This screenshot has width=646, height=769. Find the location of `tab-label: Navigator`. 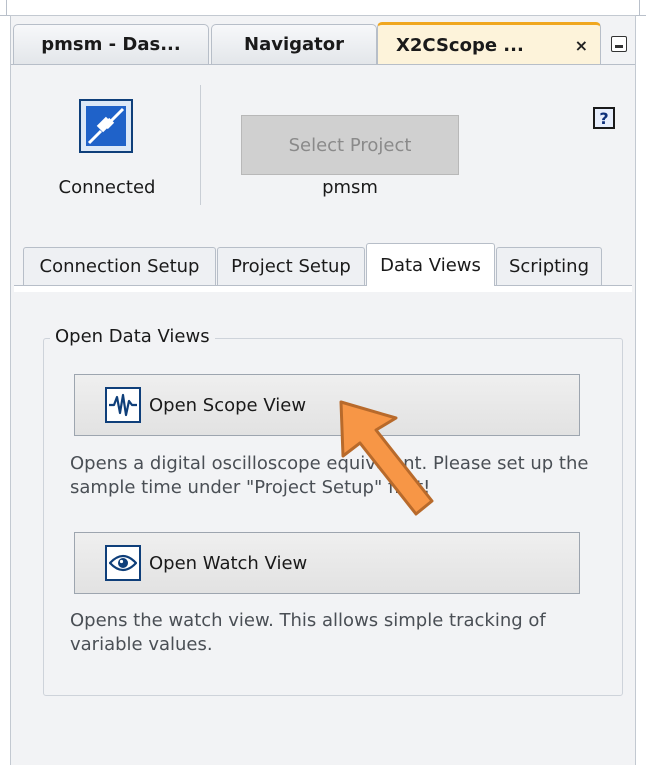

tab-label: Navigator is located at coordinates (294, 44).